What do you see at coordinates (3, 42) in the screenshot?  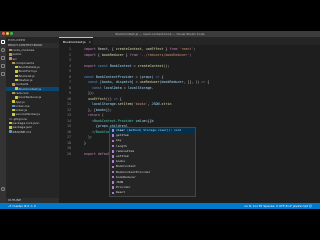 I see `explorer-icon` at bounding box center [3, 42].